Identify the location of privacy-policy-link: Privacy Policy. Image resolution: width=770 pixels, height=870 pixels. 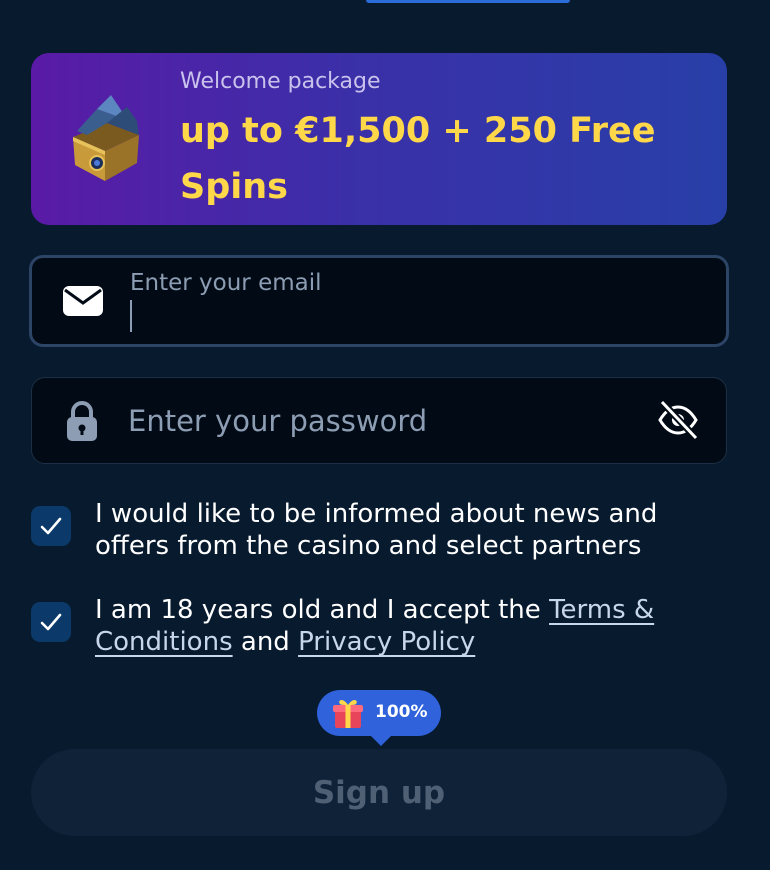
(386, 642).